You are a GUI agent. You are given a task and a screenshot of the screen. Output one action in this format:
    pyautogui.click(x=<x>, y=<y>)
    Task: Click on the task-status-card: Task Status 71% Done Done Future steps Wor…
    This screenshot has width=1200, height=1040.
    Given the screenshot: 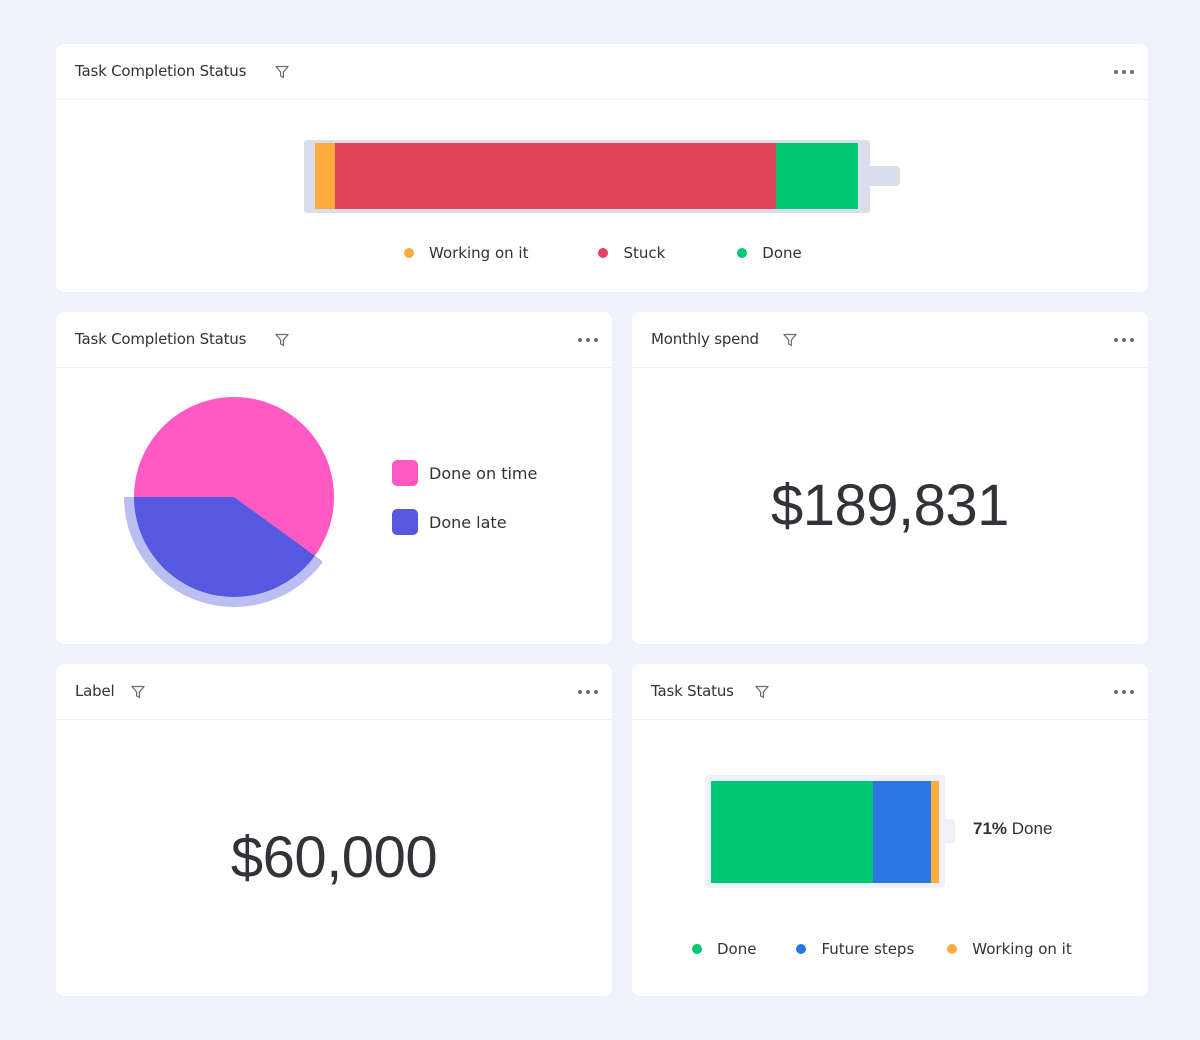 What is the action you would take?
    pyautogui.click(x=890, y=830)
    